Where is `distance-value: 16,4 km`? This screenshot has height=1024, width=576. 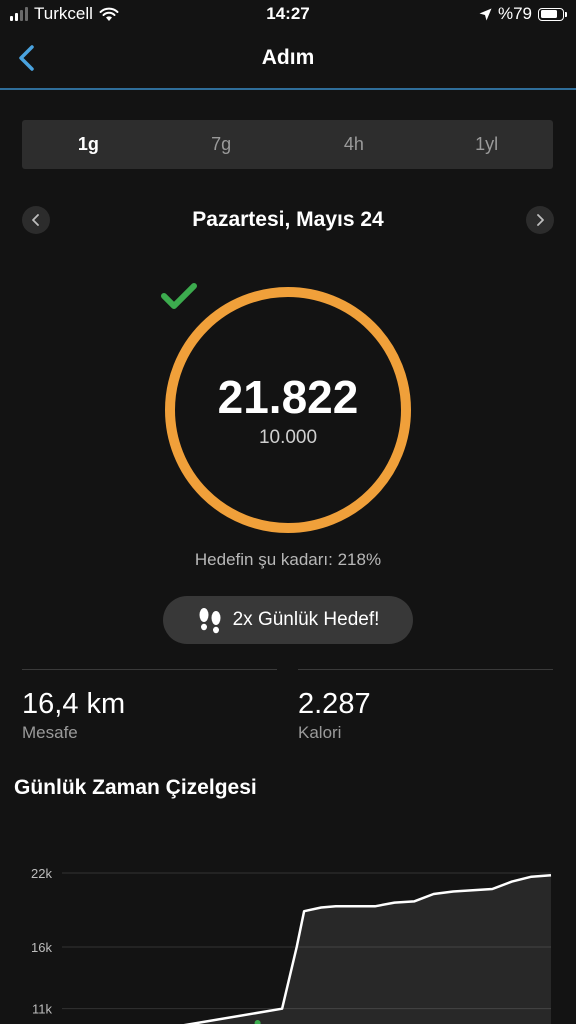
distance-value: 16,4 km is located at coordinates (74, 704).